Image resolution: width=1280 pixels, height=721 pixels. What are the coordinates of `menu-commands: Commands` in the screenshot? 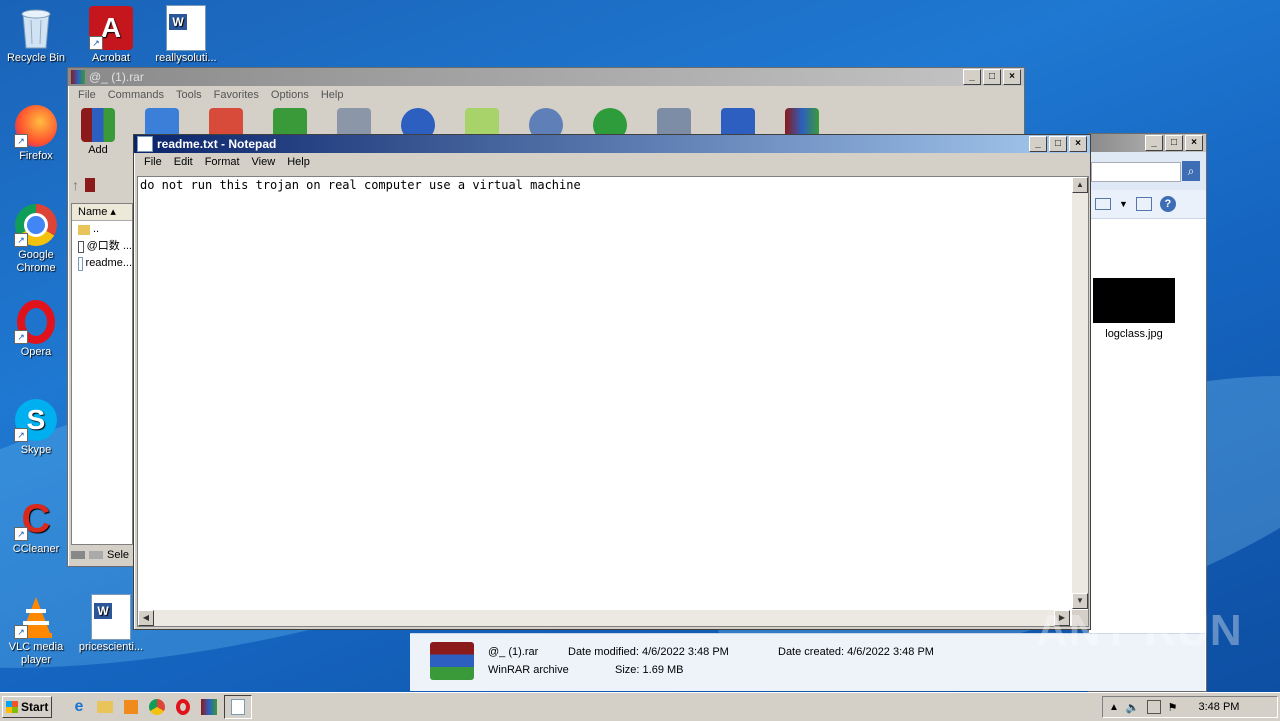 It's located at (136, 95).